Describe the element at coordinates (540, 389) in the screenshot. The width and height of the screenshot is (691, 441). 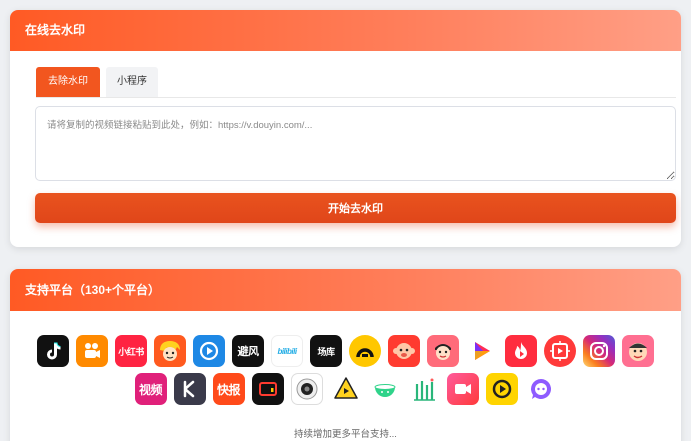
I see `chat-bubble-icon` at that location.